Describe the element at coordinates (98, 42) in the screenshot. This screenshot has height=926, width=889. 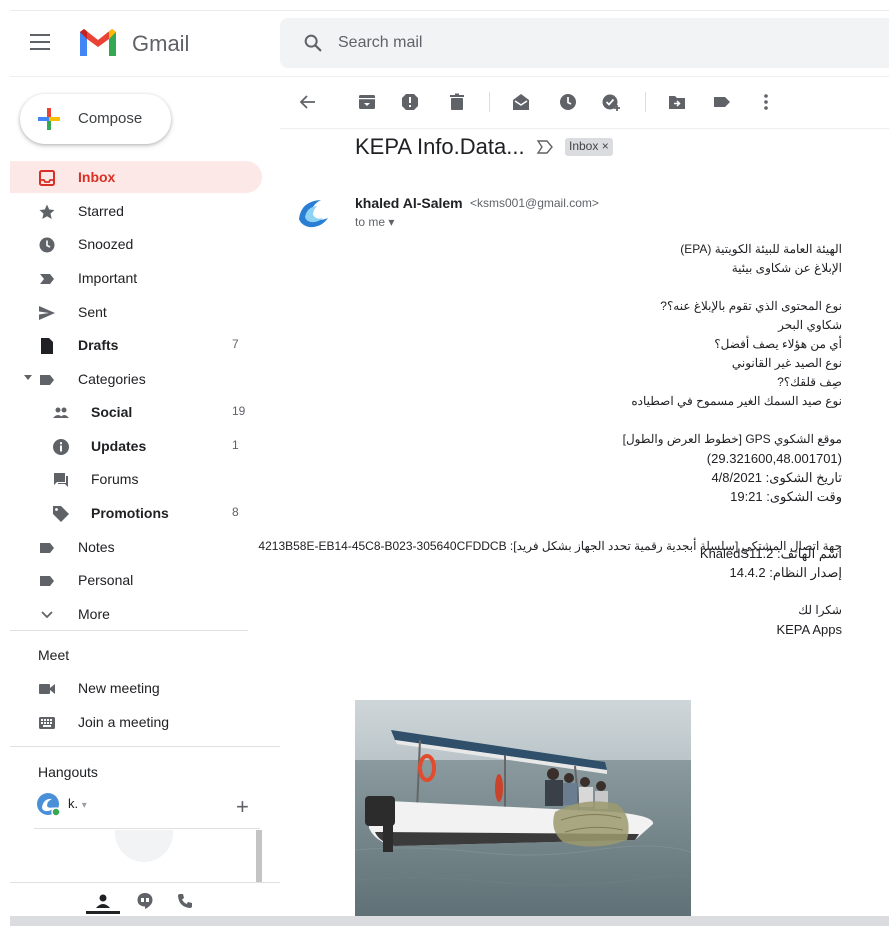
I see `gmail-logo-icon` at that location.